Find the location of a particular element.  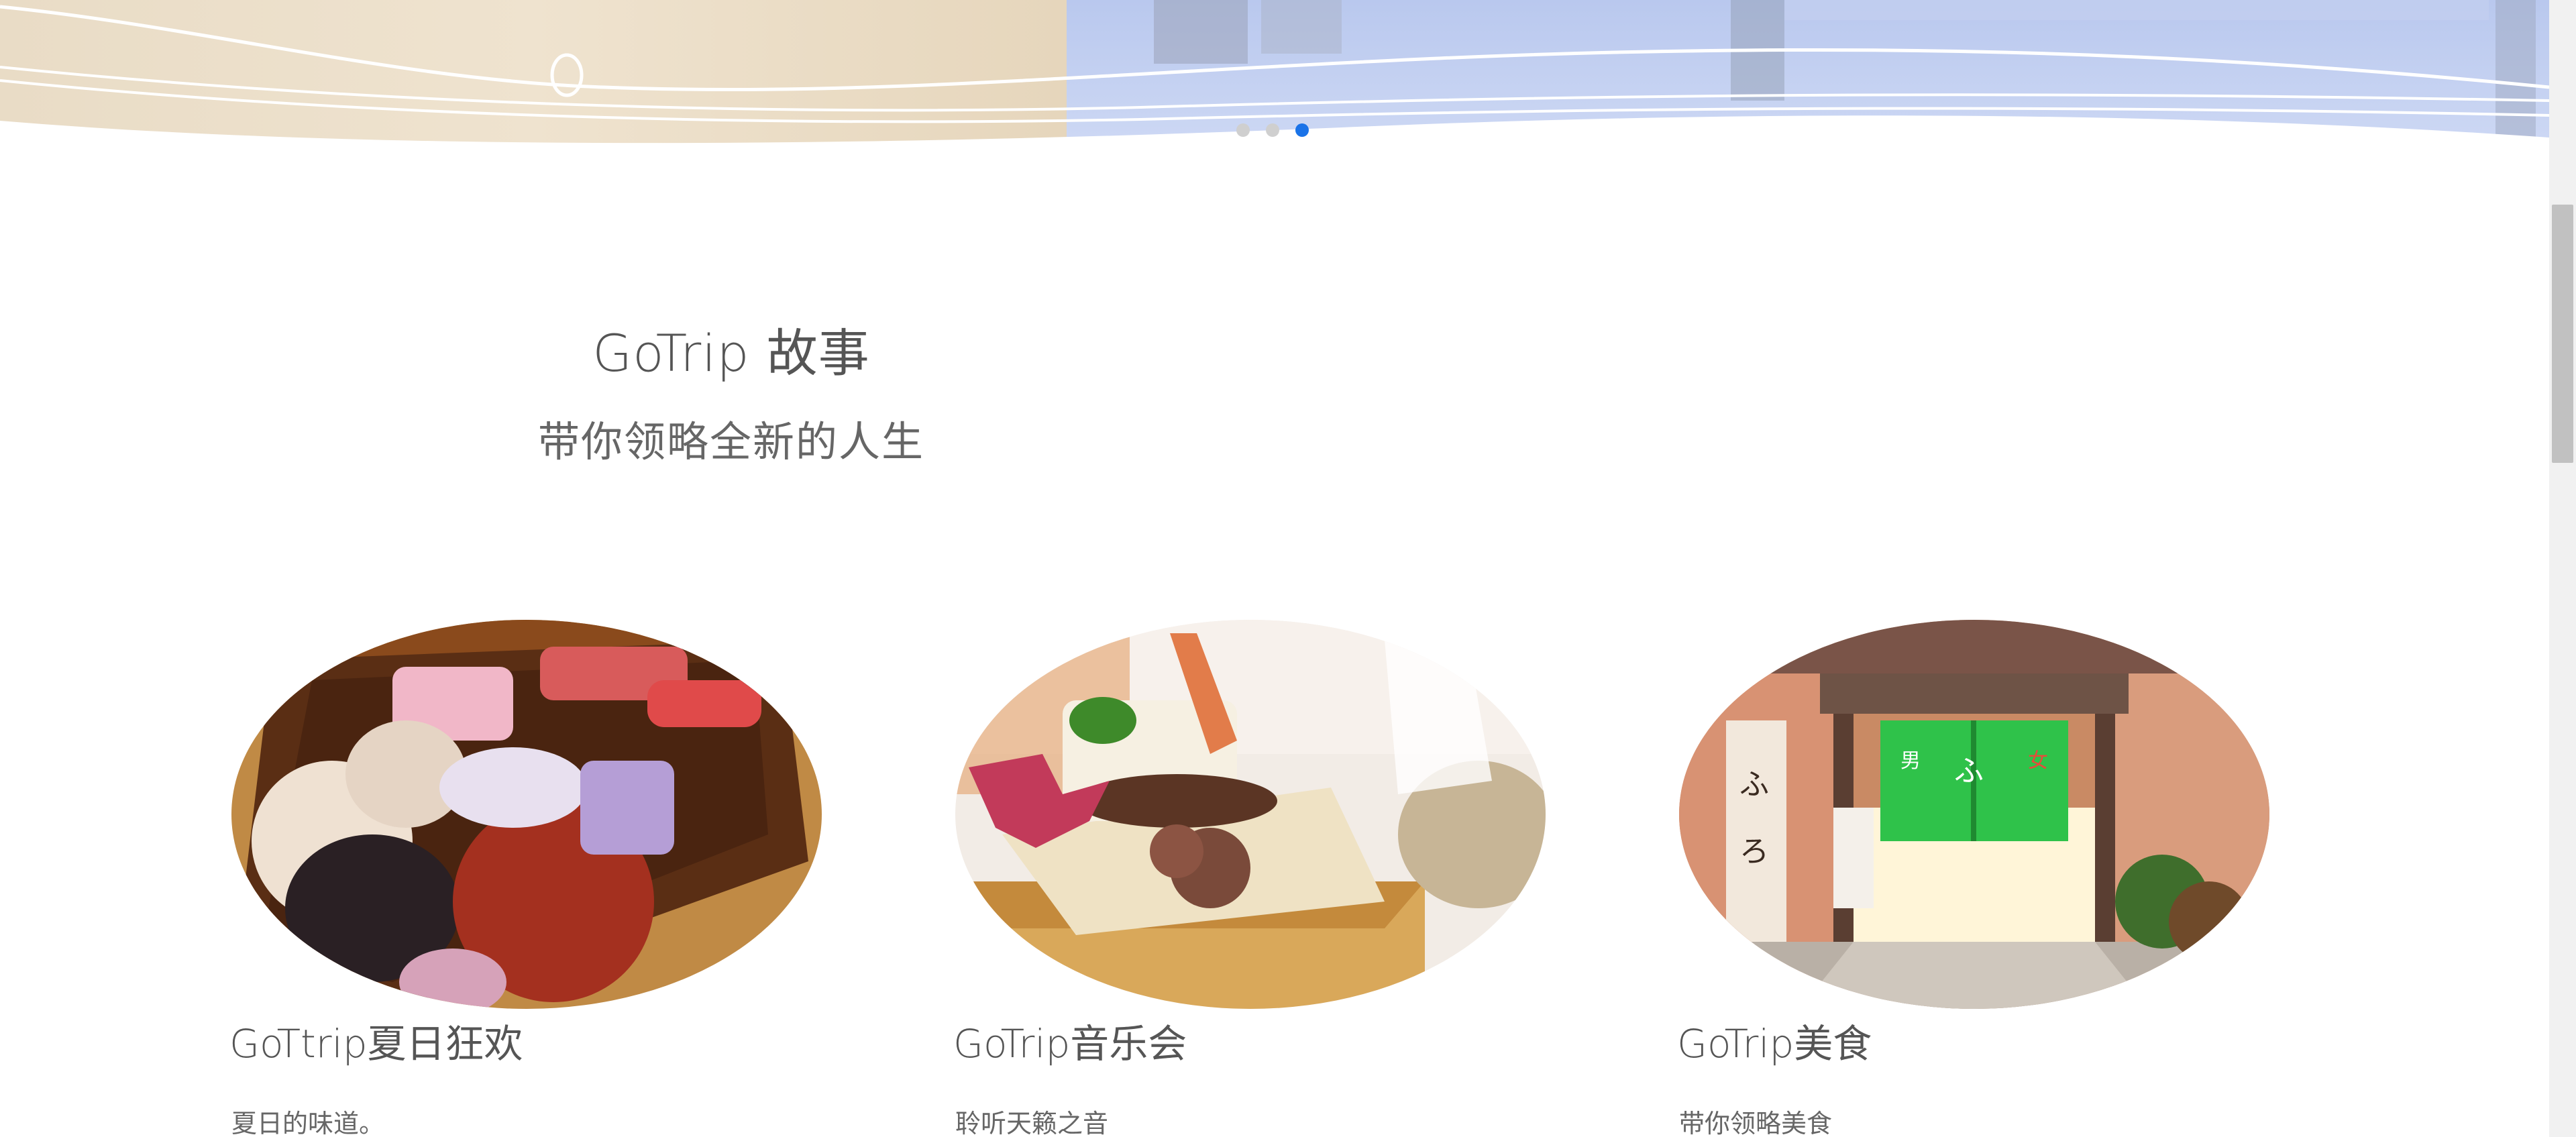

story-card-food: 男 女 ふ ふ ろ GoTrip美食 带你领略美食 is located at coordinates (1973, 878).